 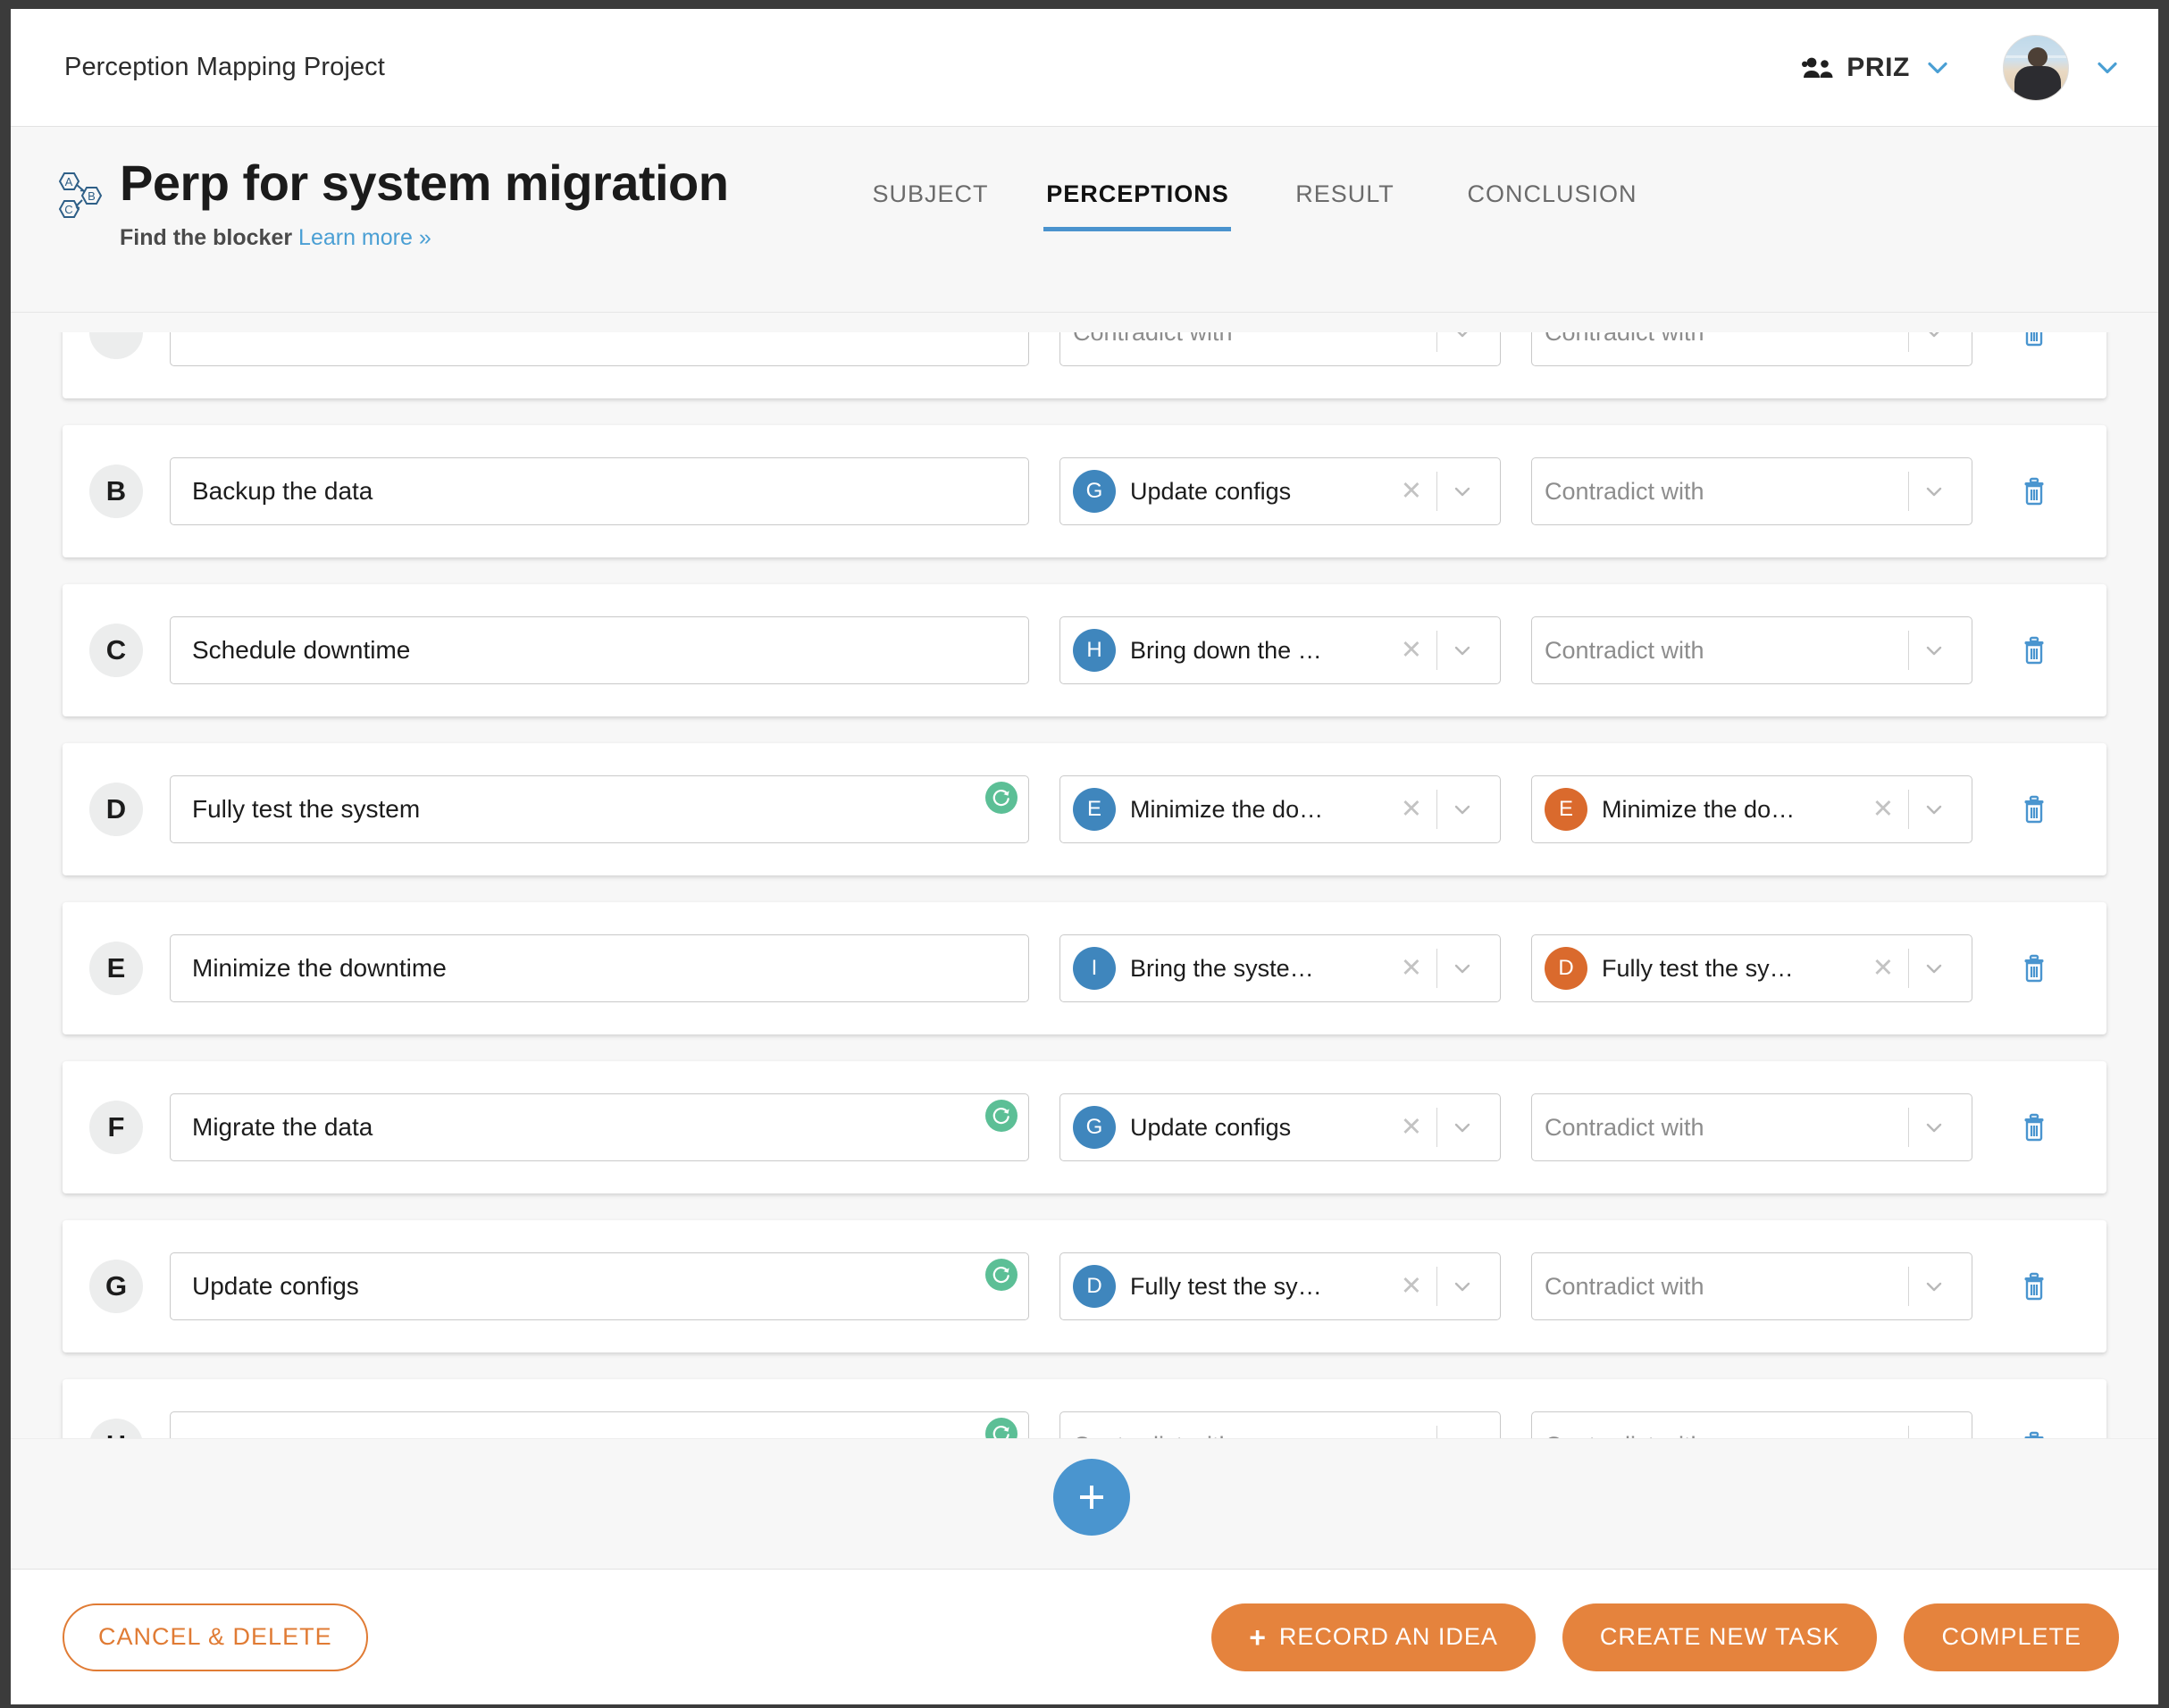 I want to click on selected-item-badge: D, so click(x=1566, y=968).